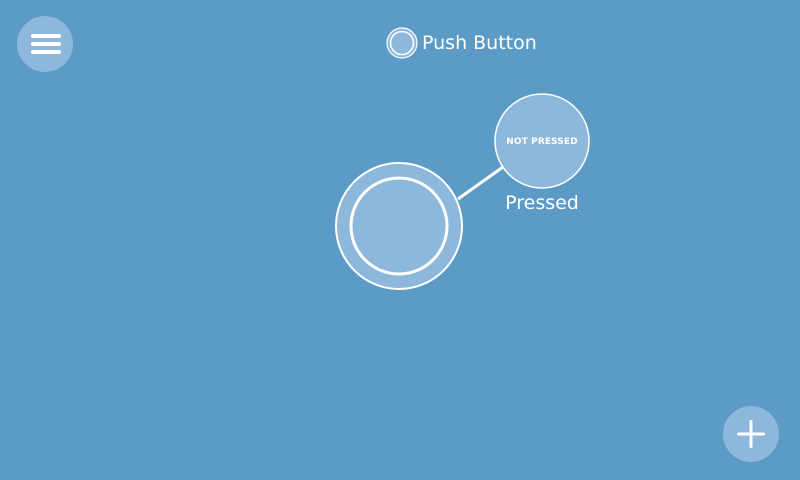 The image size is (800, 480). I want to click on plus-icon, so click(751, 434).